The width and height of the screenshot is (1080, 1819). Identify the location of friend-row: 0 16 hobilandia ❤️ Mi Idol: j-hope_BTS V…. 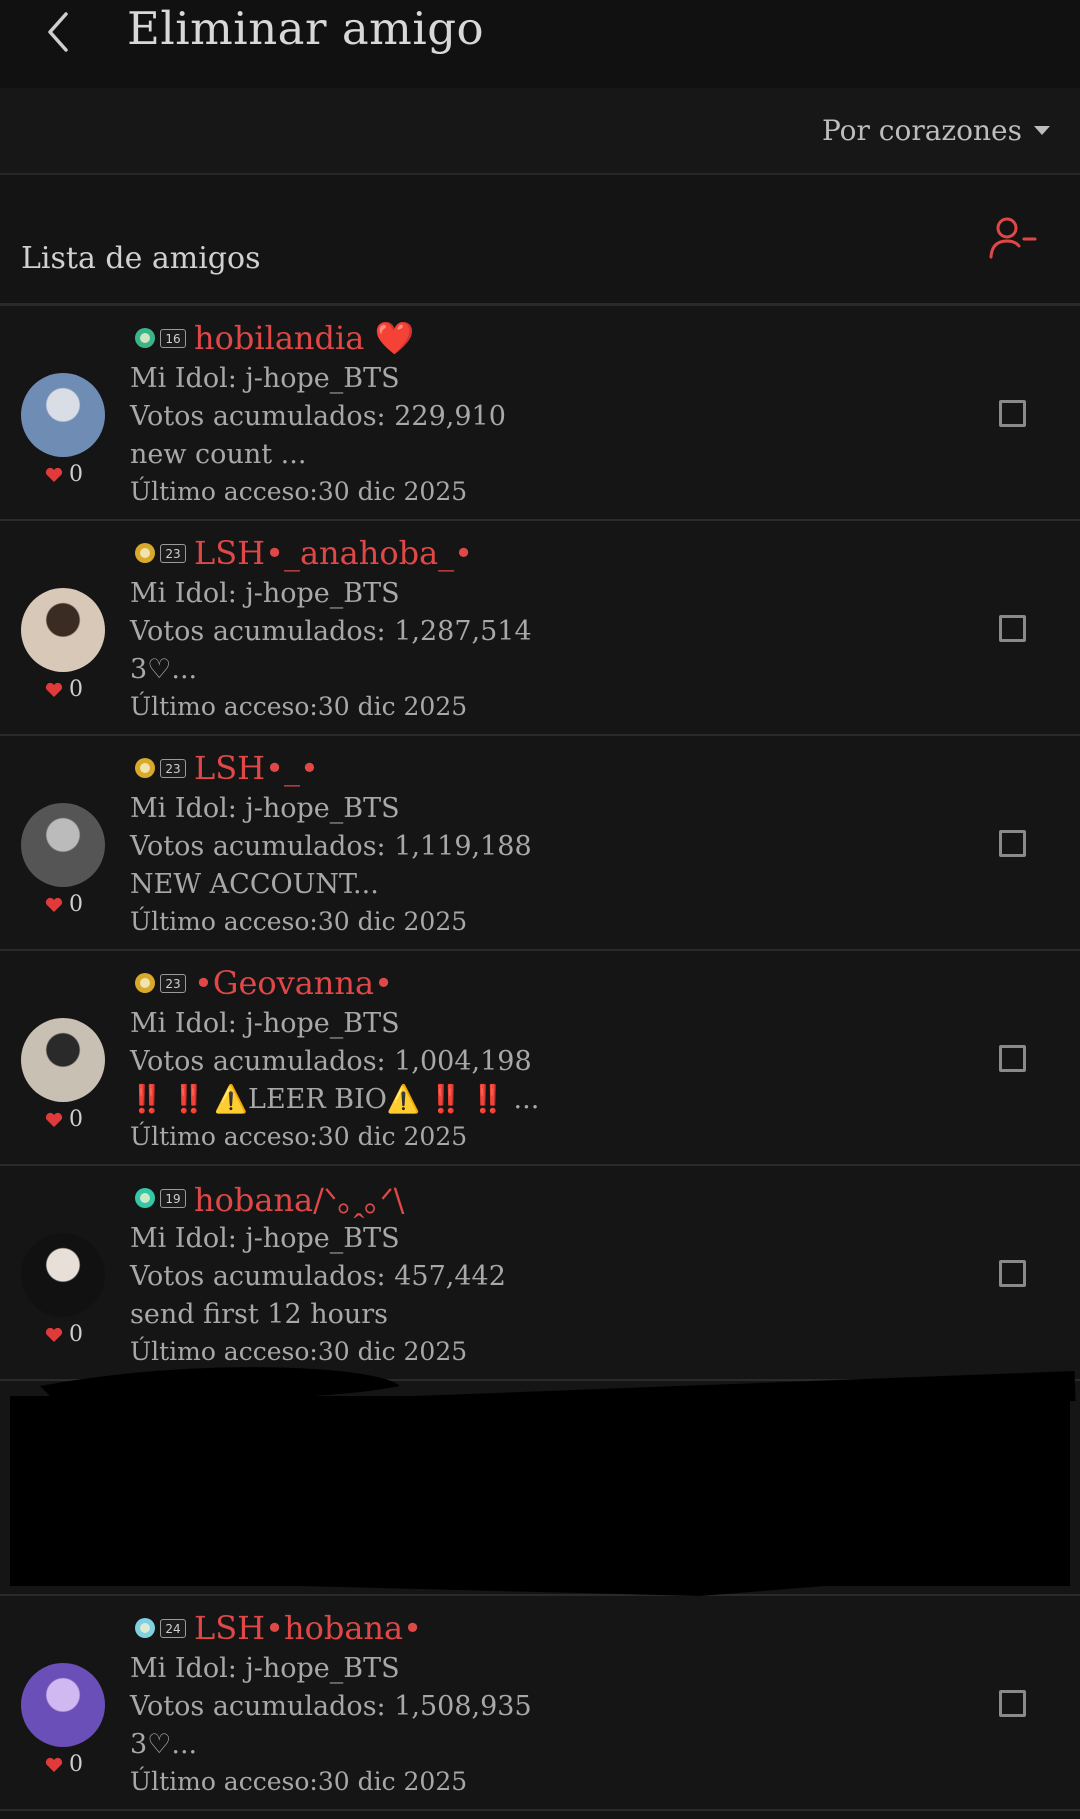
(540, 413).